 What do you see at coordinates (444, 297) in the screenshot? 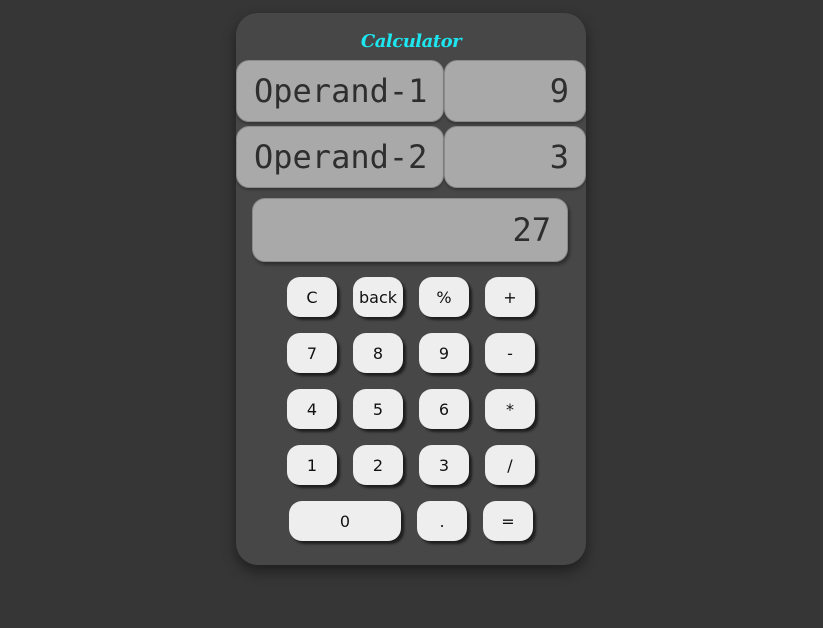
I see `percent-button: %` at bounding box center [444, 297].